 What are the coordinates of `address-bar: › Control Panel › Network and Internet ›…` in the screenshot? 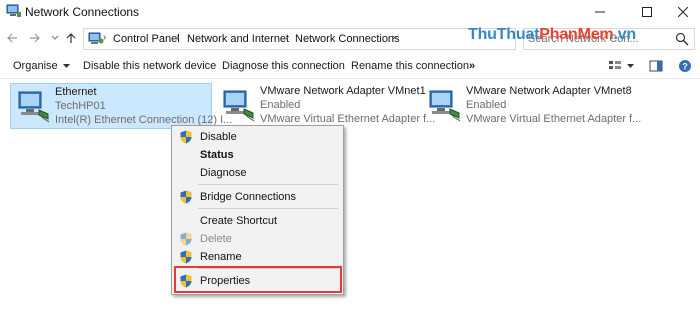 It's located at (299, 39).